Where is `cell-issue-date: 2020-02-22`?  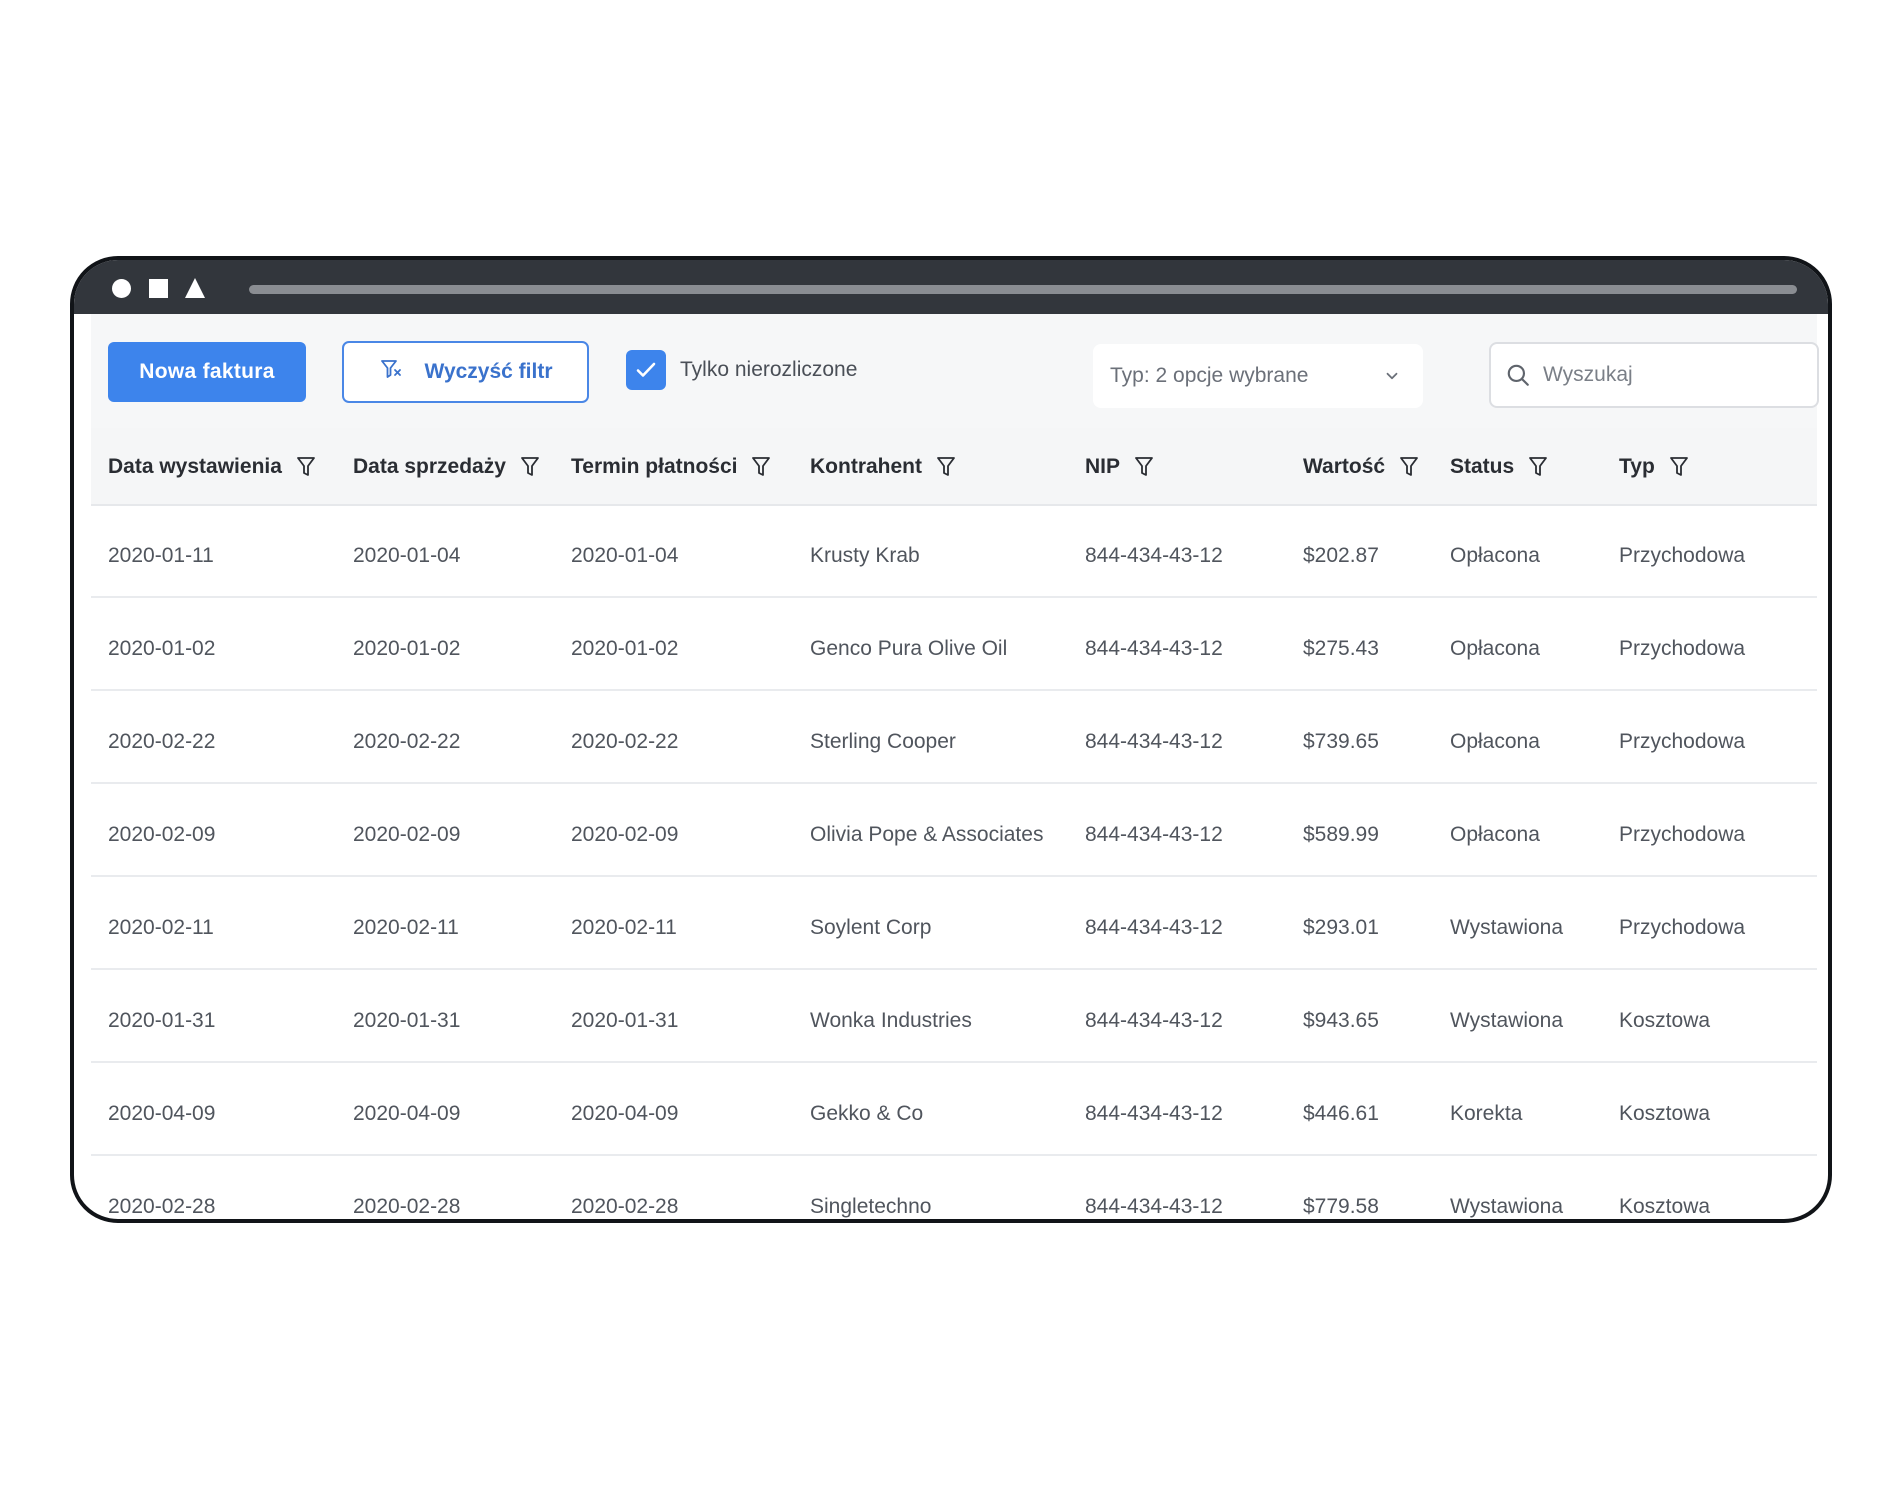 cell-issue-date: 2020-02-22 is located at coordinates (162, 741).